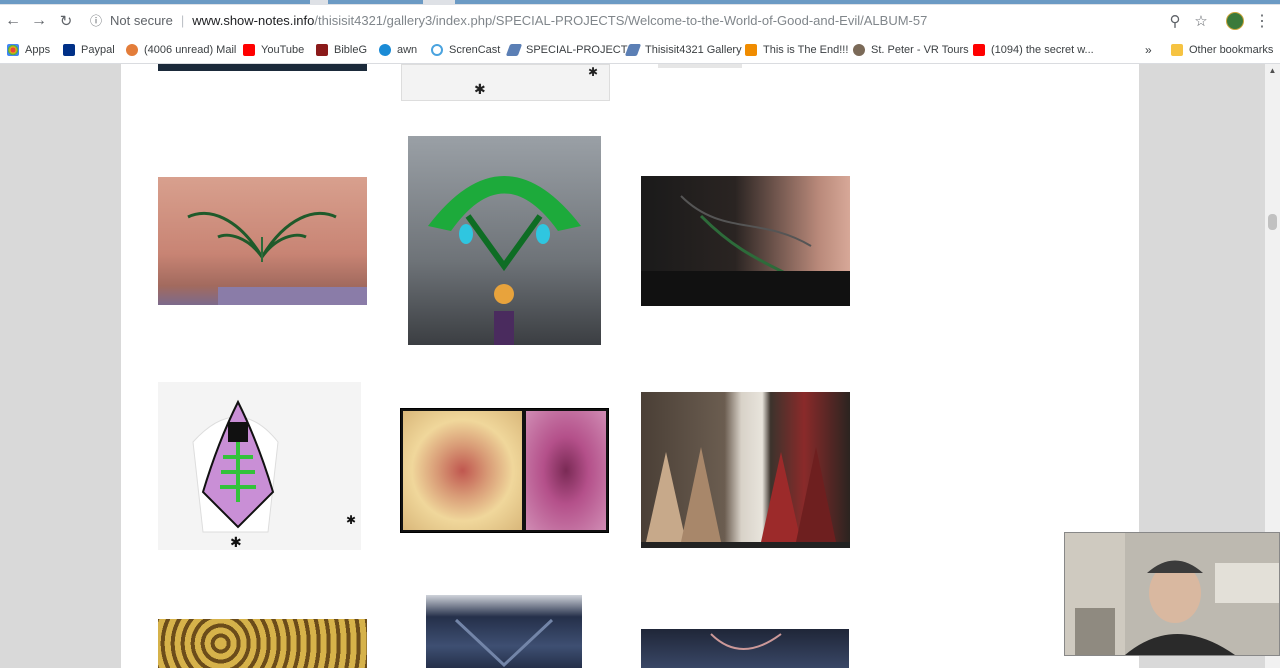  I want to click on scroll-up-arrow-icon: ▲, so click(1272, 71).